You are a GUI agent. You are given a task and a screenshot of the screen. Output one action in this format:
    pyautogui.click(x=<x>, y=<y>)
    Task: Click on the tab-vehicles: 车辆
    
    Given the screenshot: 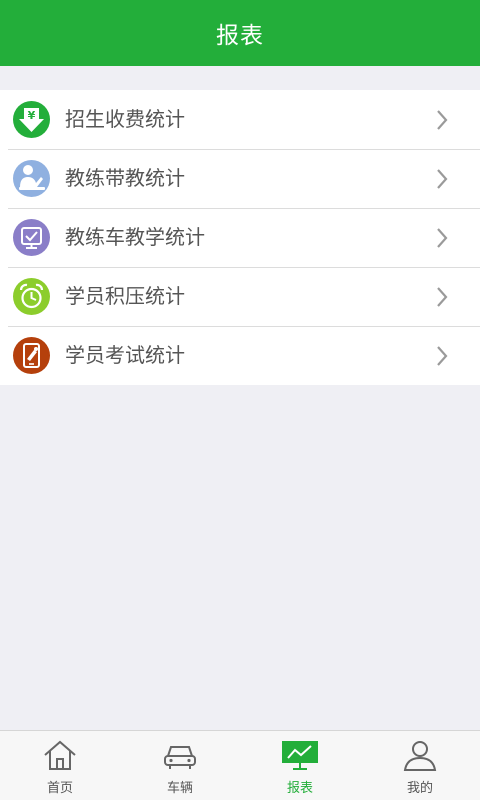 What is the action you would take?
    pyautogui.click(x=180, y=765)
    